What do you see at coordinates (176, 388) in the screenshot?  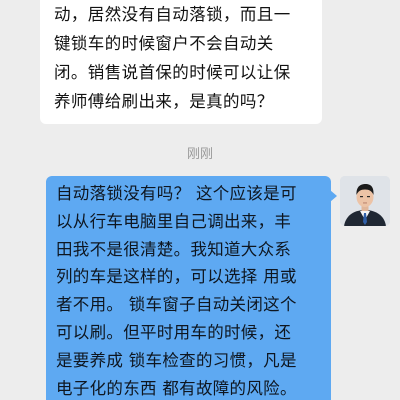 I see `message-line: 电子化的东西 都有故障的风险。` at bounding box center [176, 388].